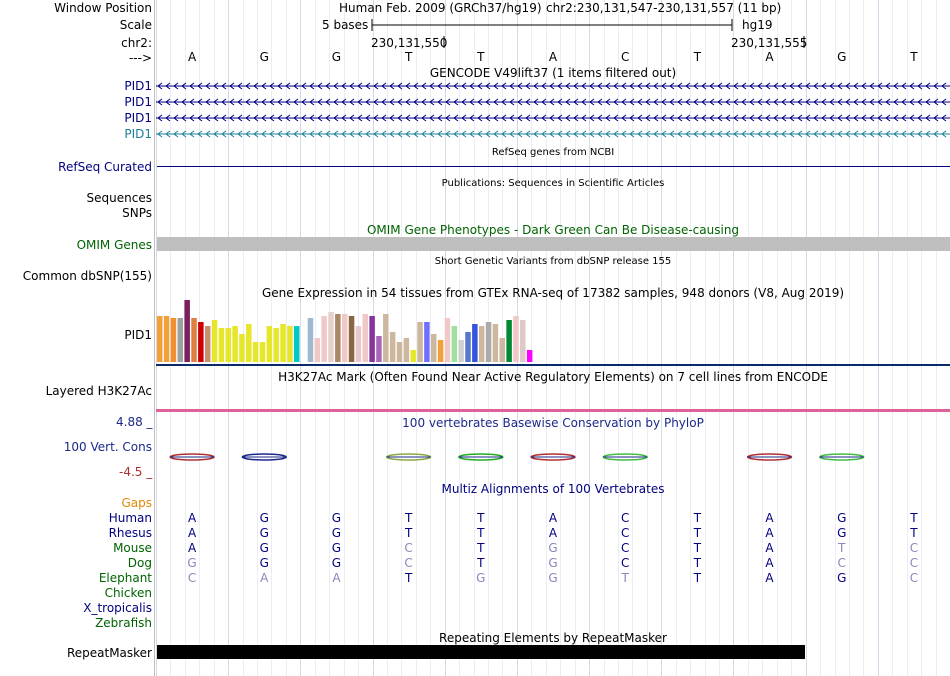 This screenshot has height=676, width=950. I want to click on repeatmasker-label: RepeatMasker, so click(109, 653).